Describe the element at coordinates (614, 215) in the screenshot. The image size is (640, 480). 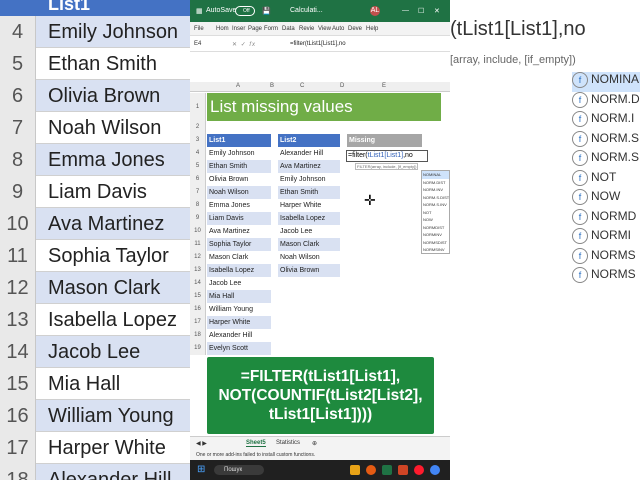
I see `zoom-item-label: NORMD` at that location.